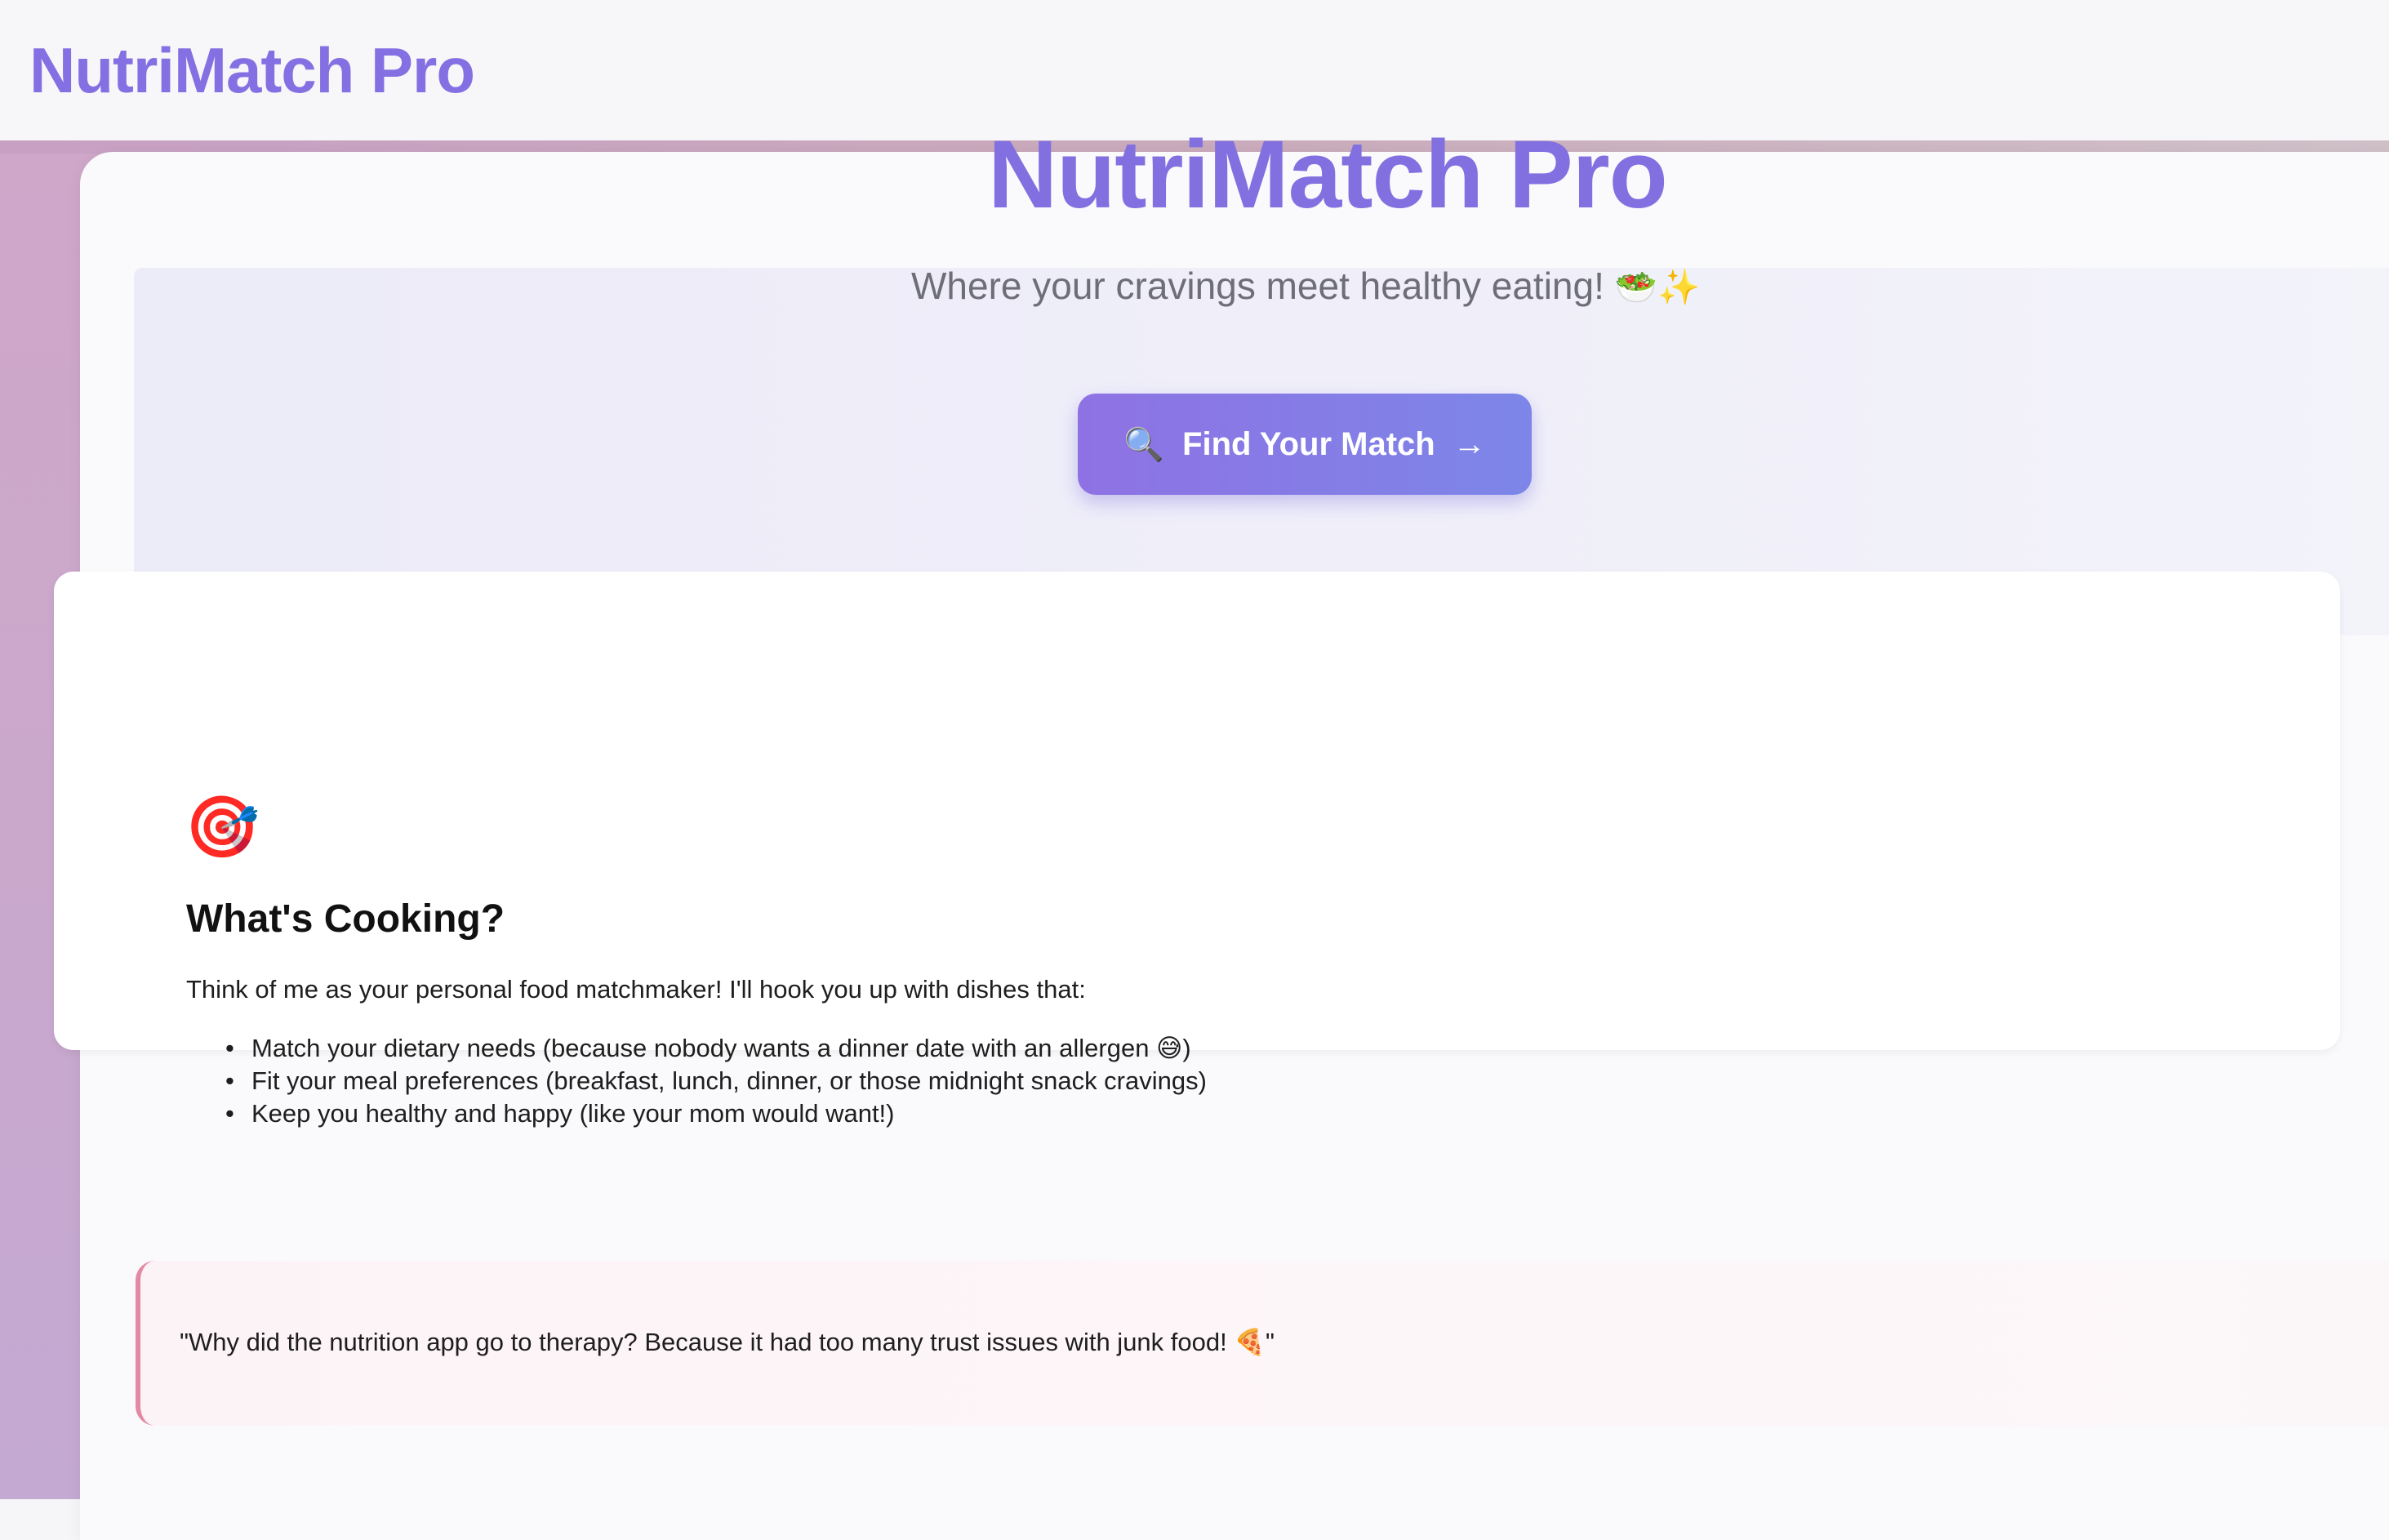  What do you see at coordinates (252, 70) in the screenshot?
I see `brand-logo-text: NutriMatch Pro` at bounding box center [252, 70].